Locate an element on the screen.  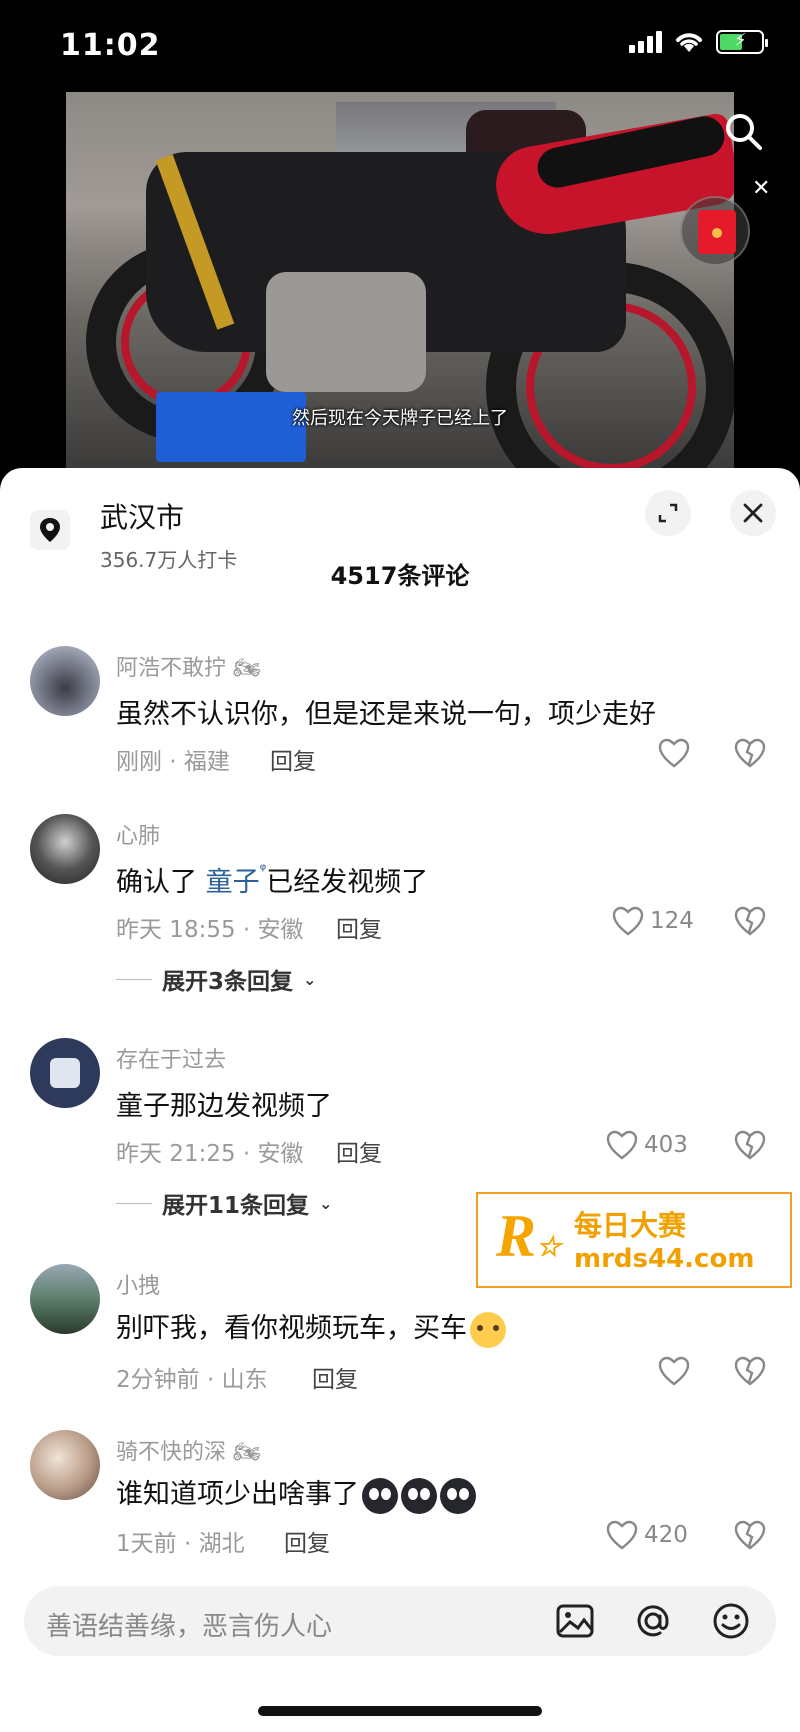
watermark-banner: R☆ 每日大赛 mrds44.com is located at coordinates (634, 1240).